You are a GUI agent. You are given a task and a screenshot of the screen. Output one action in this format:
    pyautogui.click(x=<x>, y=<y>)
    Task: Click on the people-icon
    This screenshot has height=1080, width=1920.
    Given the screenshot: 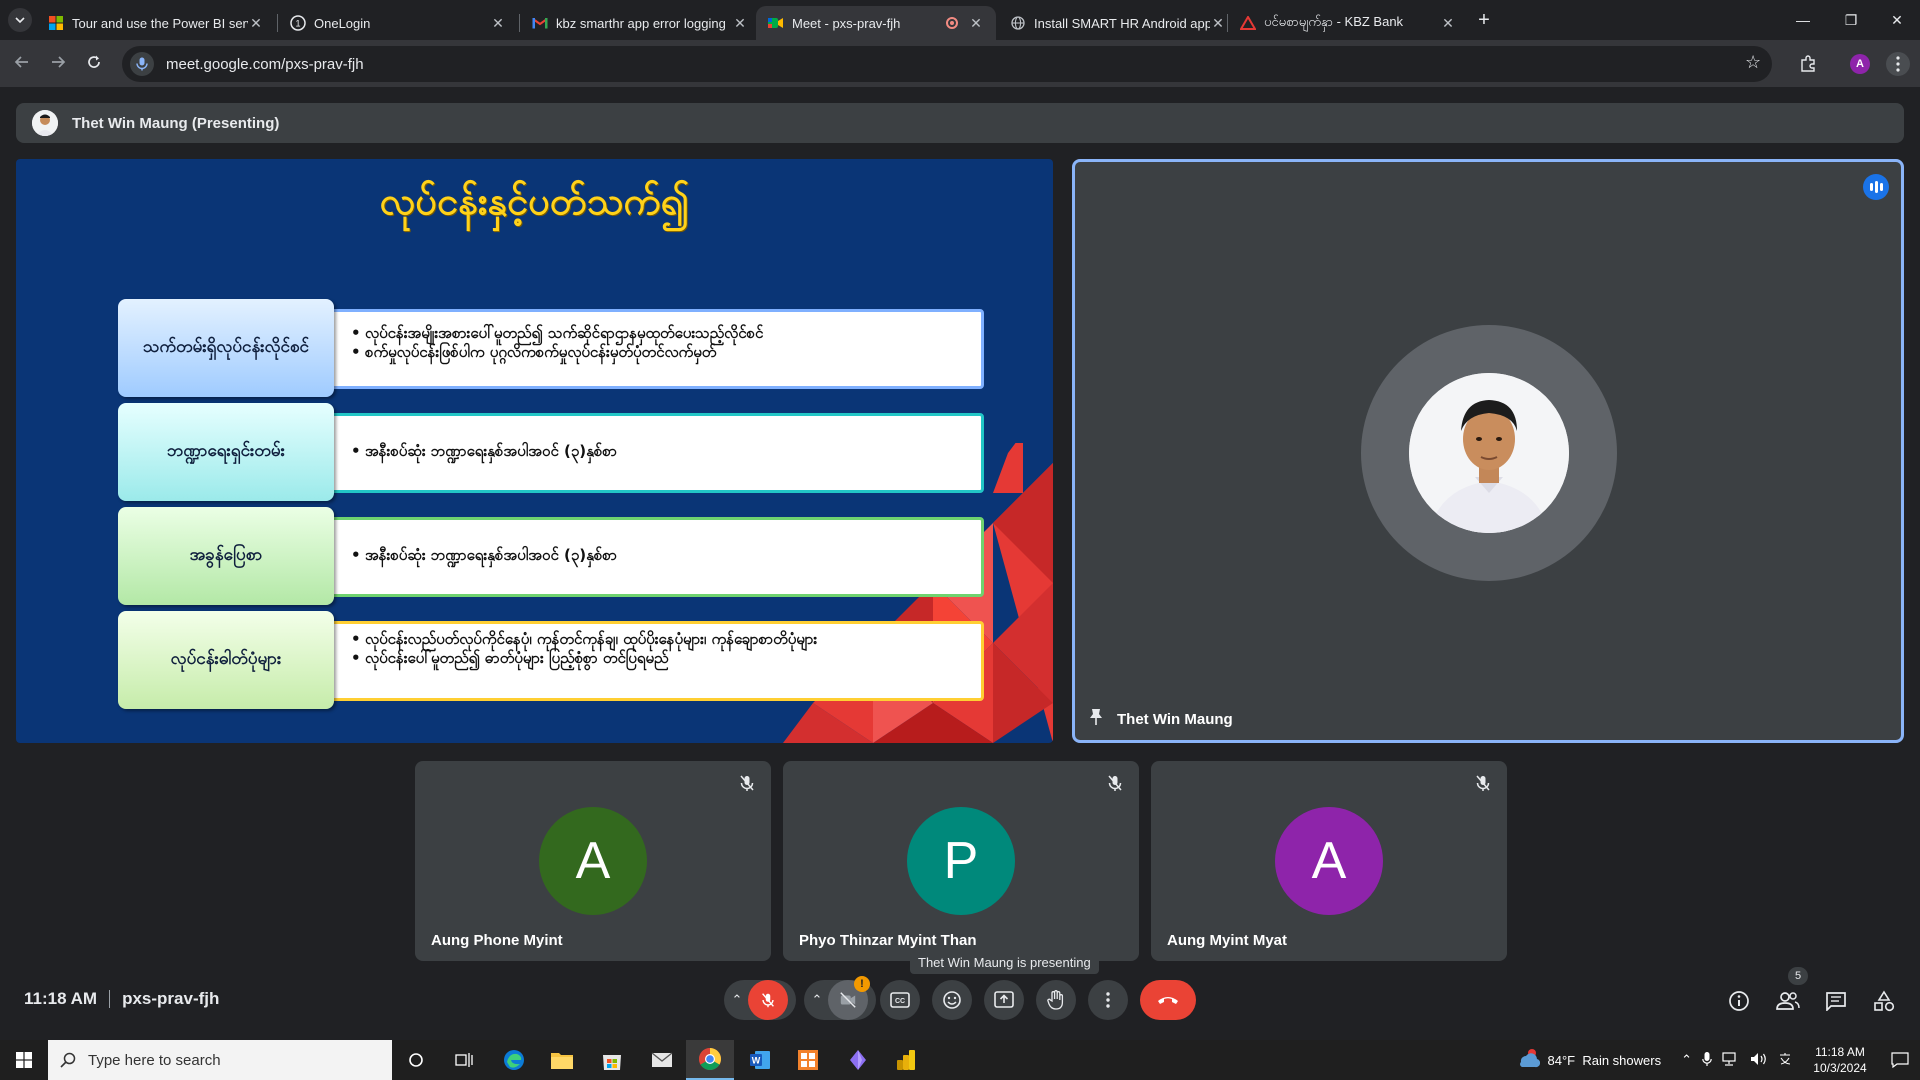 What is the action you would take?
    pyautogui.click(x=1788, y=1001)
    